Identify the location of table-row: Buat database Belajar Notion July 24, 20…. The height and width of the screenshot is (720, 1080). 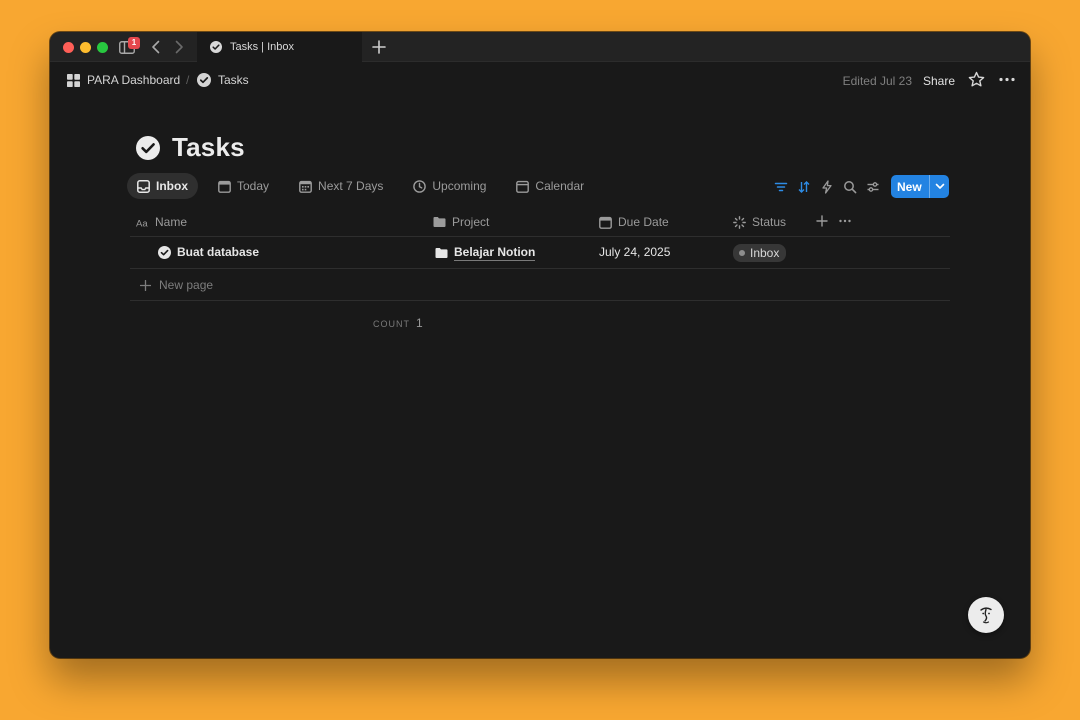
(540, 253).